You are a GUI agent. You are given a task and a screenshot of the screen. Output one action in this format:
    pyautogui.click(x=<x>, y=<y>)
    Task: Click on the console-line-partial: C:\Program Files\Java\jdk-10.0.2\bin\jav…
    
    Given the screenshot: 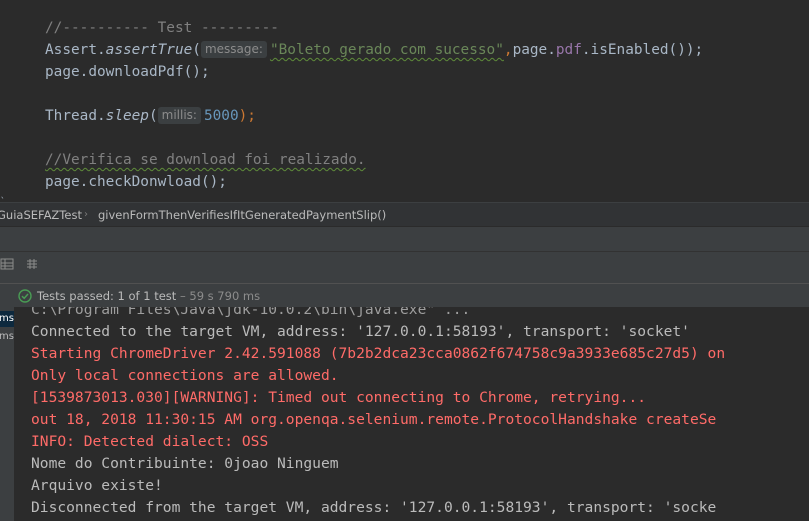 What is the action you would take?
    pyautogui.click(x=251, y=312)
    